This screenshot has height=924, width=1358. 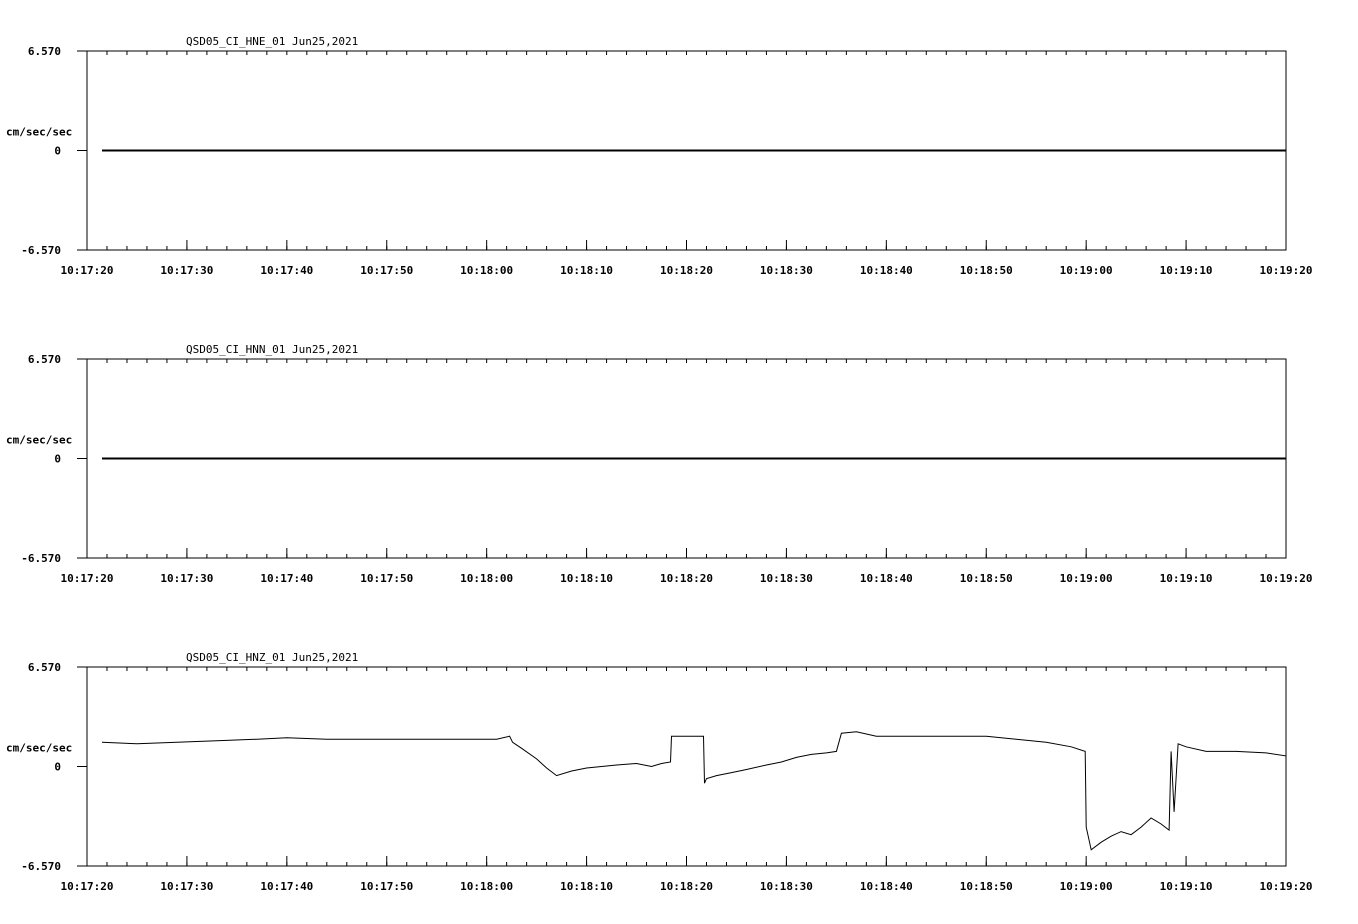 What do you see at coordinates (272, 41) in the screenshot?
I see `chart-title: QSD05_CI_HNE_01 Jun25,2021` at bounding box center [272, 41].